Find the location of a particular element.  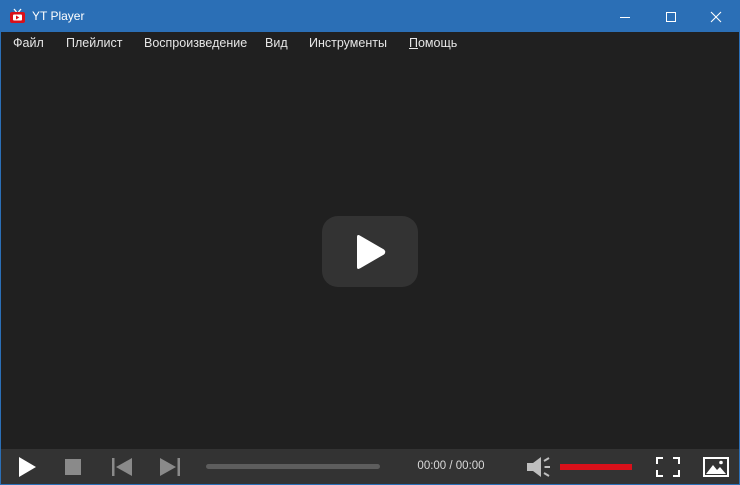

window-title: YT Player is located at coordinates (58, 16).